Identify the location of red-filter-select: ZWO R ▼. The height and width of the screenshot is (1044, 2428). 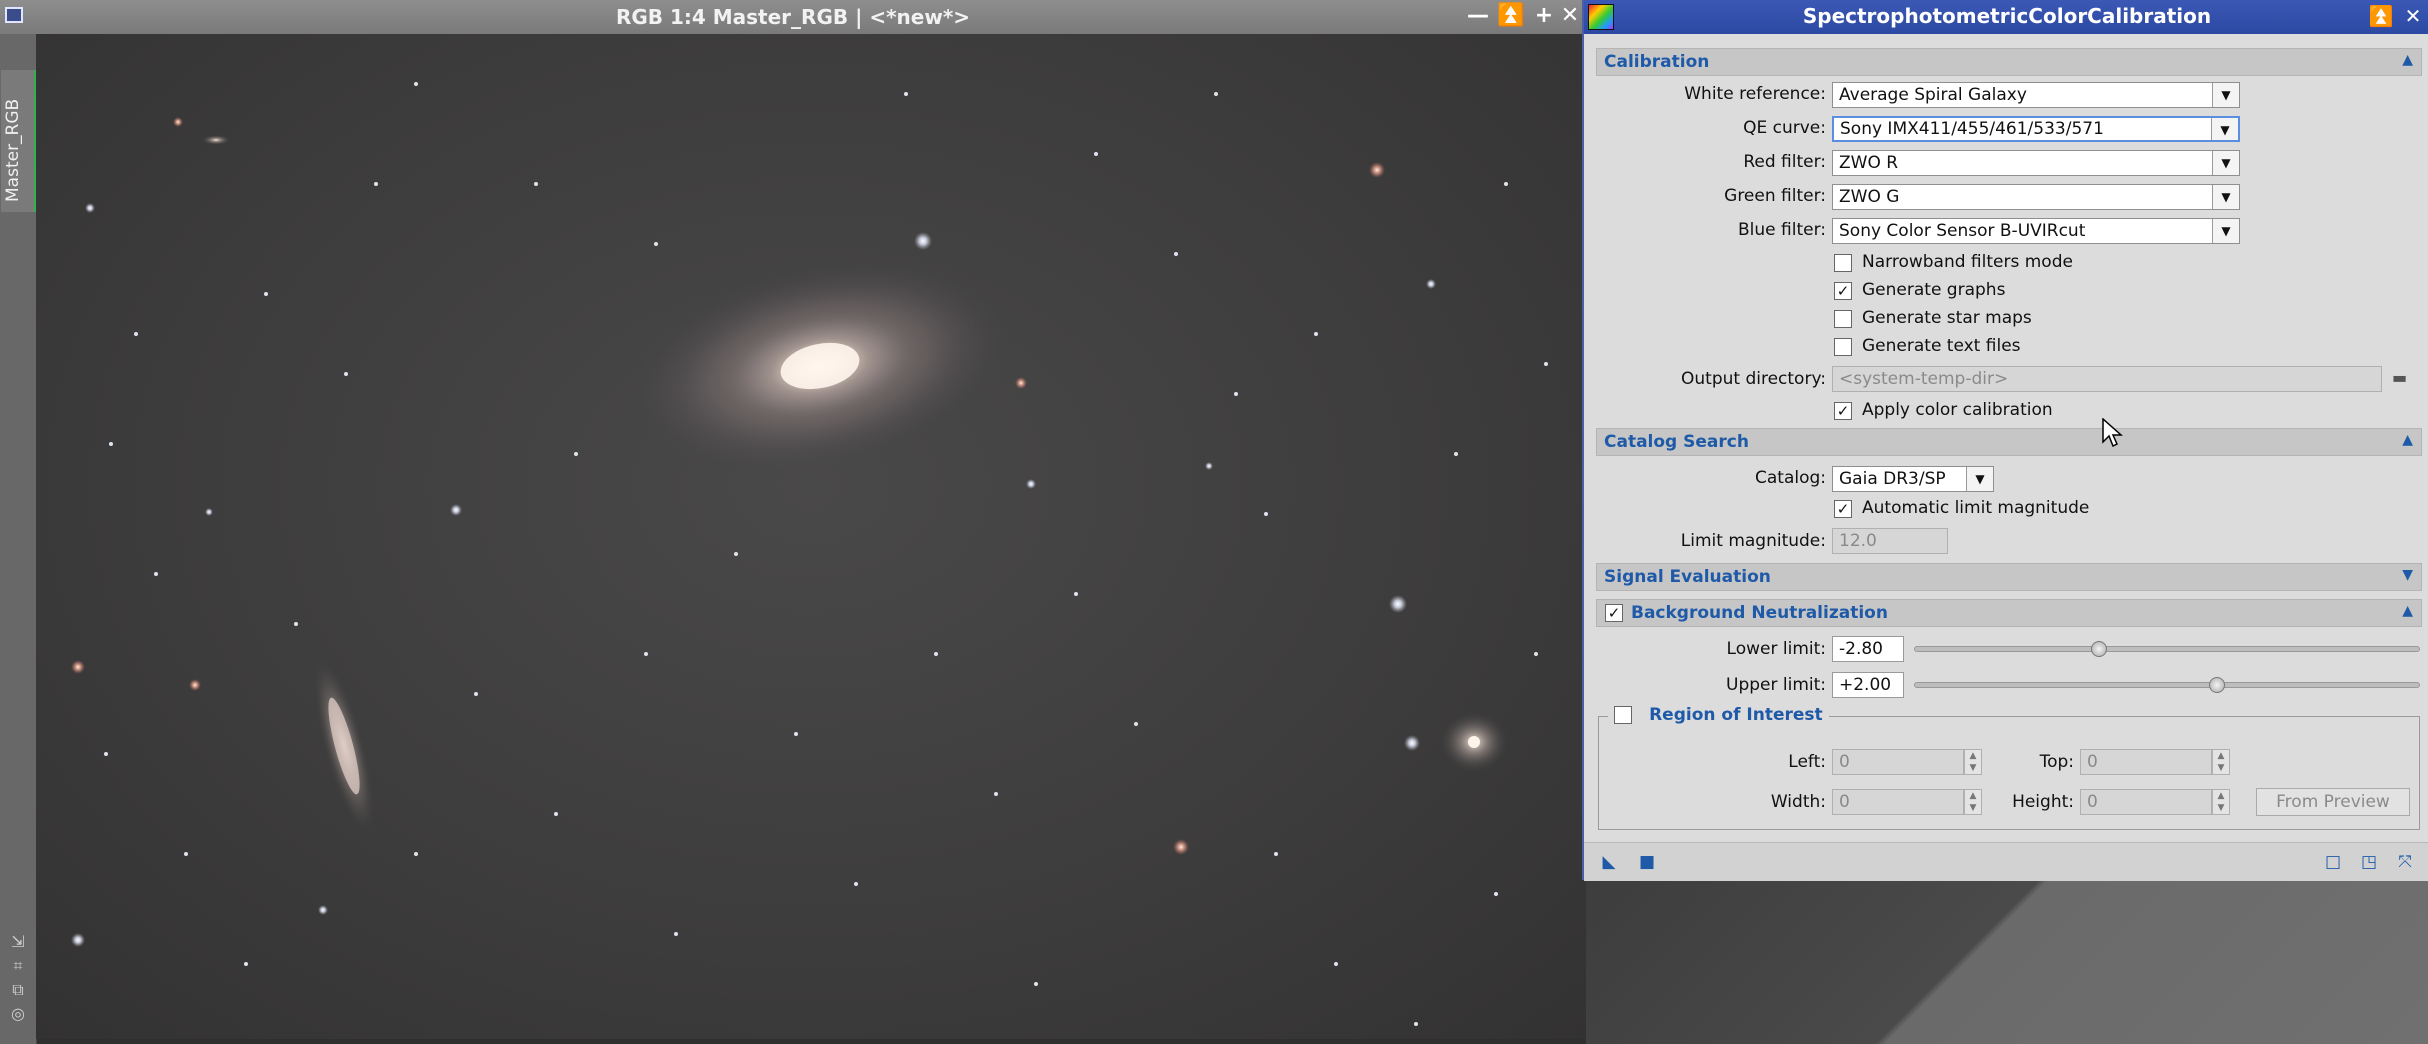
(2036, 163).